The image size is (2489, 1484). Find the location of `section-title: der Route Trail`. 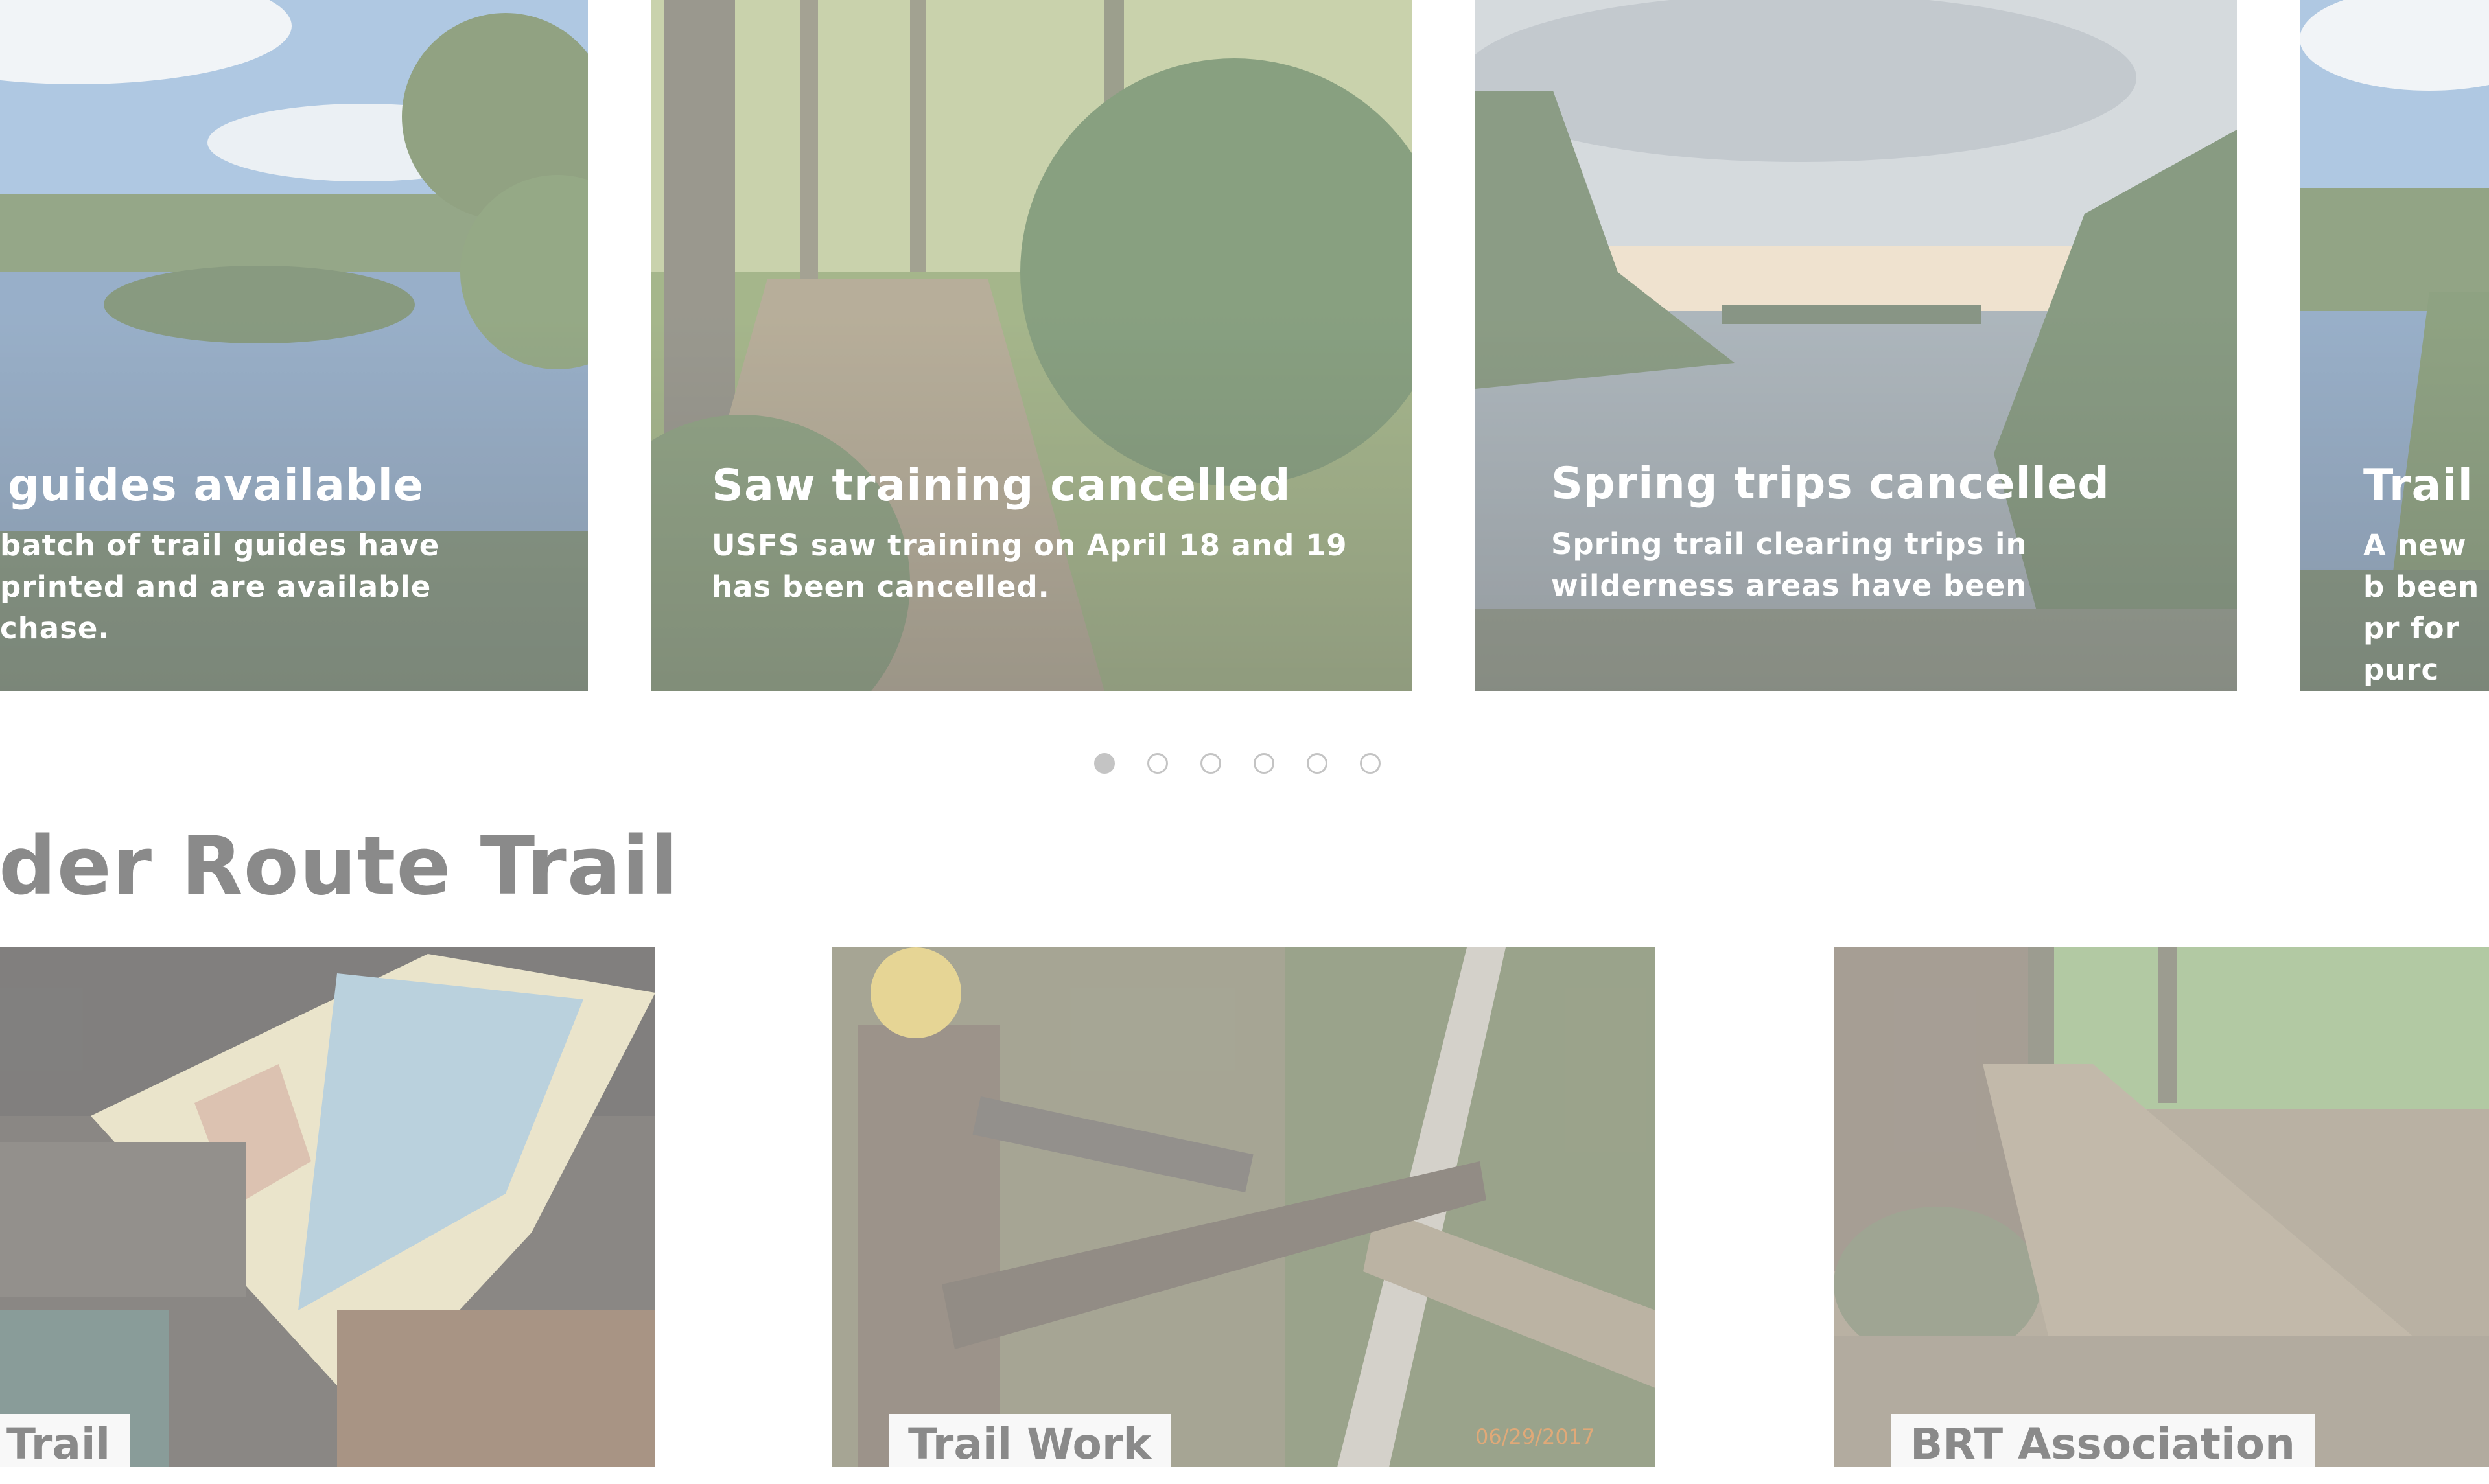

section-title: der Route Trail is located at coordinates (339, 866).